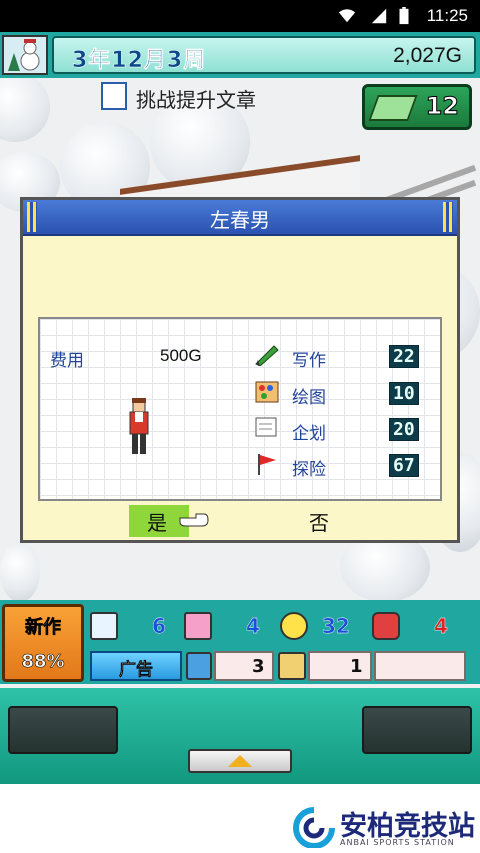 Image resolution: width=480 pixels, height=853 pixels. What do you see at coordinates (314, 827) in the screenshot?
I see `watermark-logo` at bounding box center [314, 827].